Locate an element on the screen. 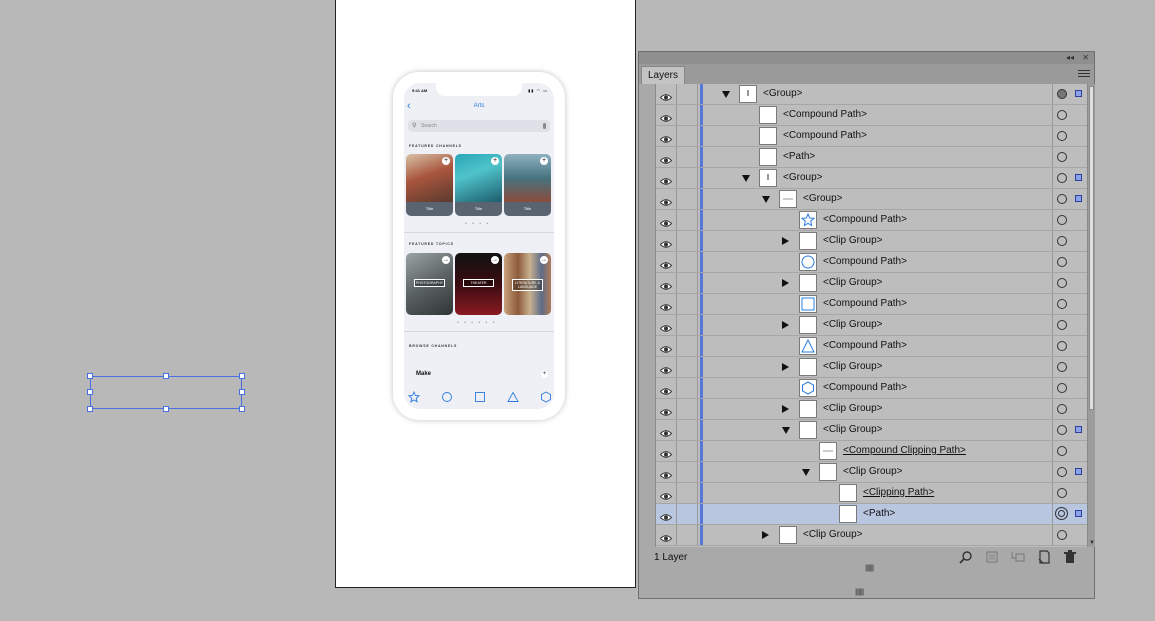 The width and height of the screenshot is (1155, 621). layers-scrollbar: ▼ is located at coordinates (1091, 315).